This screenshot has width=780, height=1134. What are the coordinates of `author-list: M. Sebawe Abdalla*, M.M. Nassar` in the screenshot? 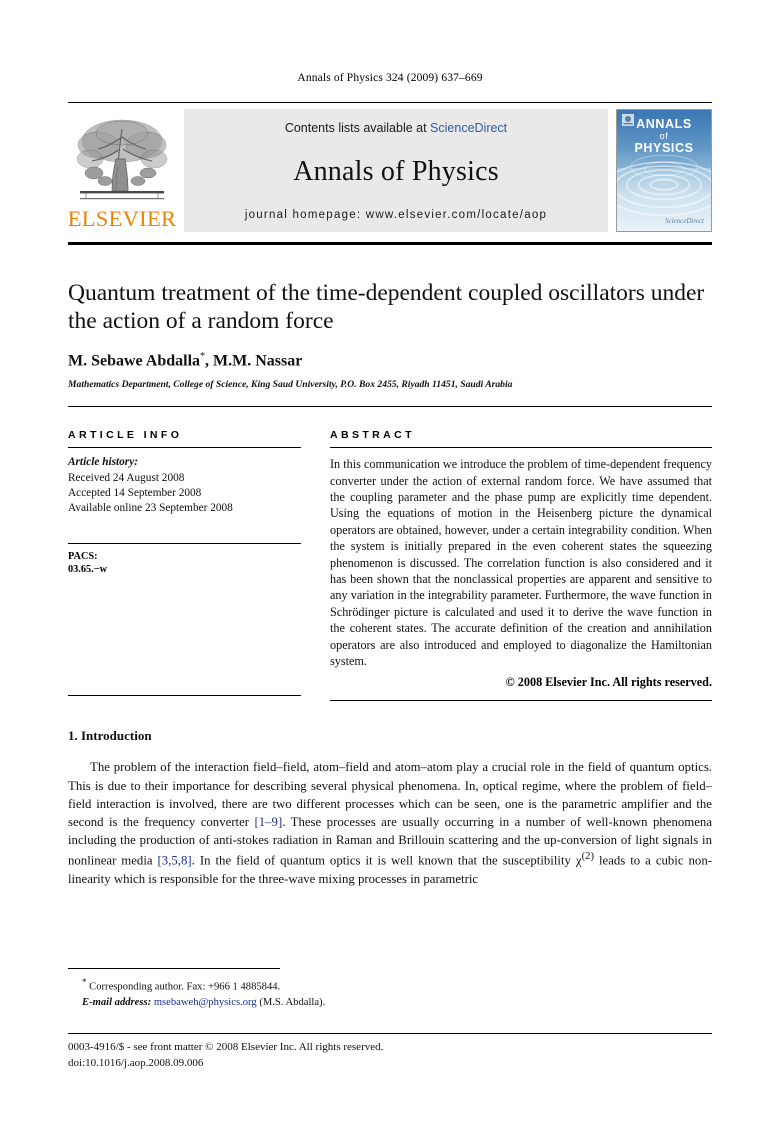 It's located at (390, 360).